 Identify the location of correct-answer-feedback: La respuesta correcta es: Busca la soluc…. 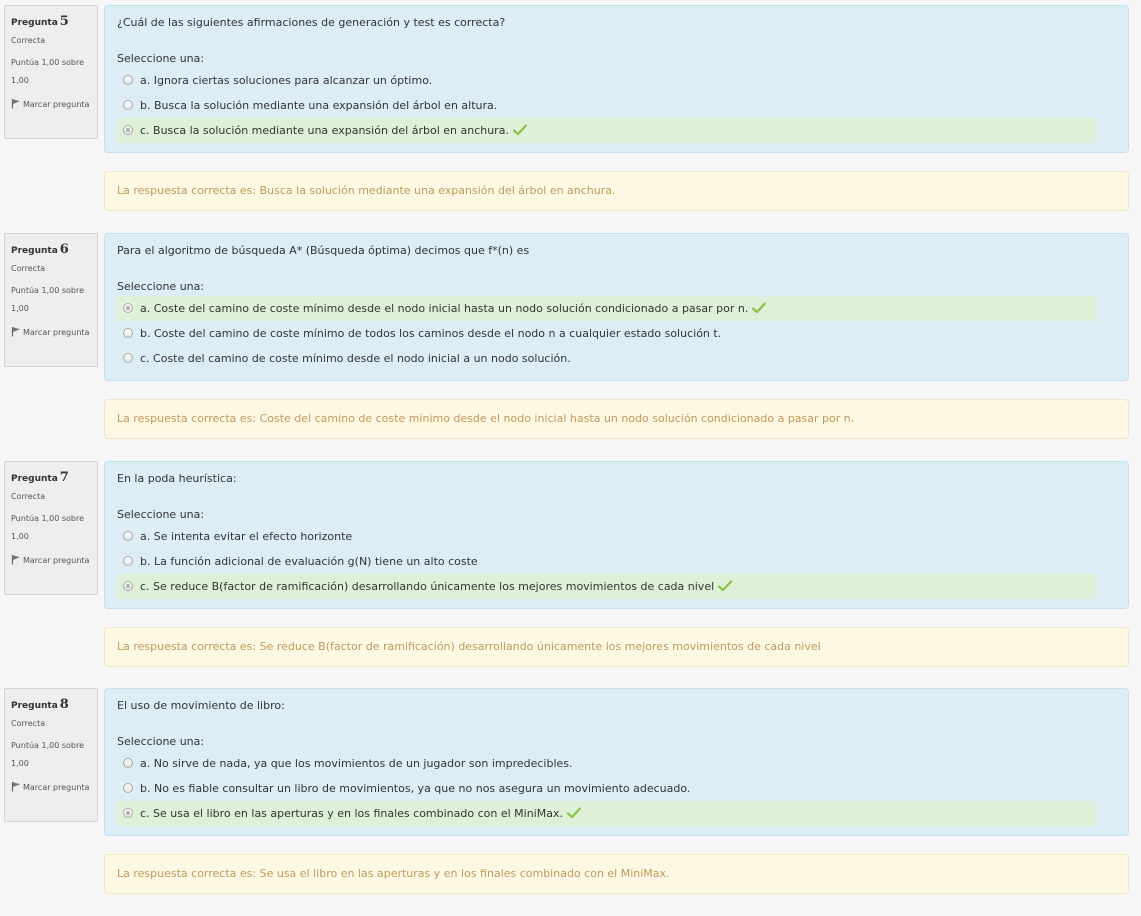
(616, 191).